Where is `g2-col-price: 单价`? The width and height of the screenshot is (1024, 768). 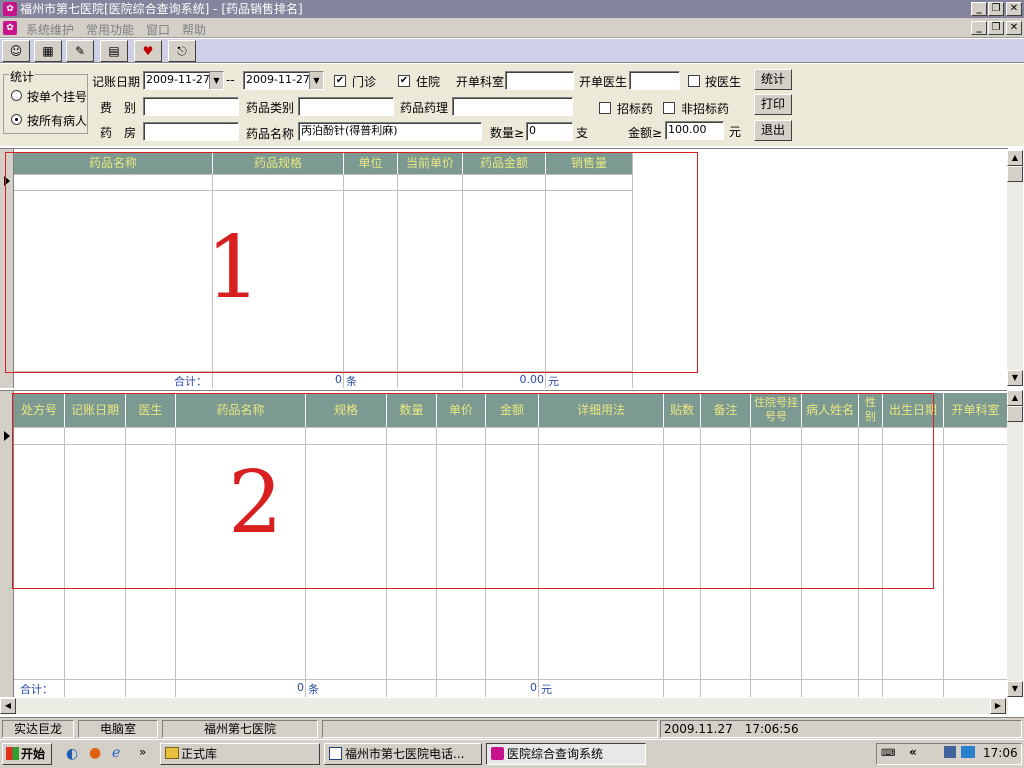
g2-col-price: 单价 is located at coordinates (461, 410).